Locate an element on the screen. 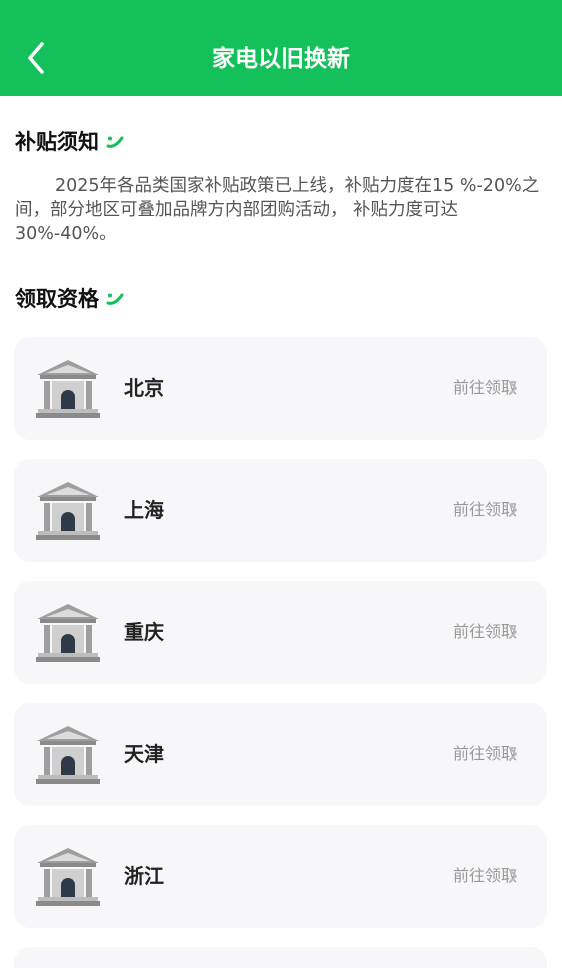 The height and width of the screenshot is (968, 562). city-card-chongqing: 重庆 前往领取 is located at coordinates (280, 632).